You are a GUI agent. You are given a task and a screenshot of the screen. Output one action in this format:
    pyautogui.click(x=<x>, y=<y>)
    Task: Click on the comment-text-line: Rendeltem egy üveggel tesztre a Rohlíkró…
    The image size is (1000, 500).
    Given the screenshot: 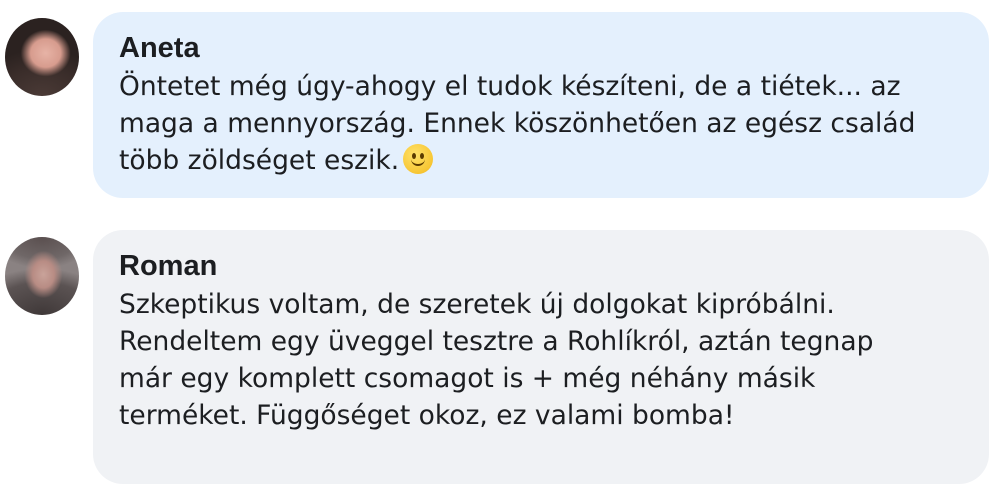 What is the action you would take?
    pyautogui.click(x=496, y=341)
    